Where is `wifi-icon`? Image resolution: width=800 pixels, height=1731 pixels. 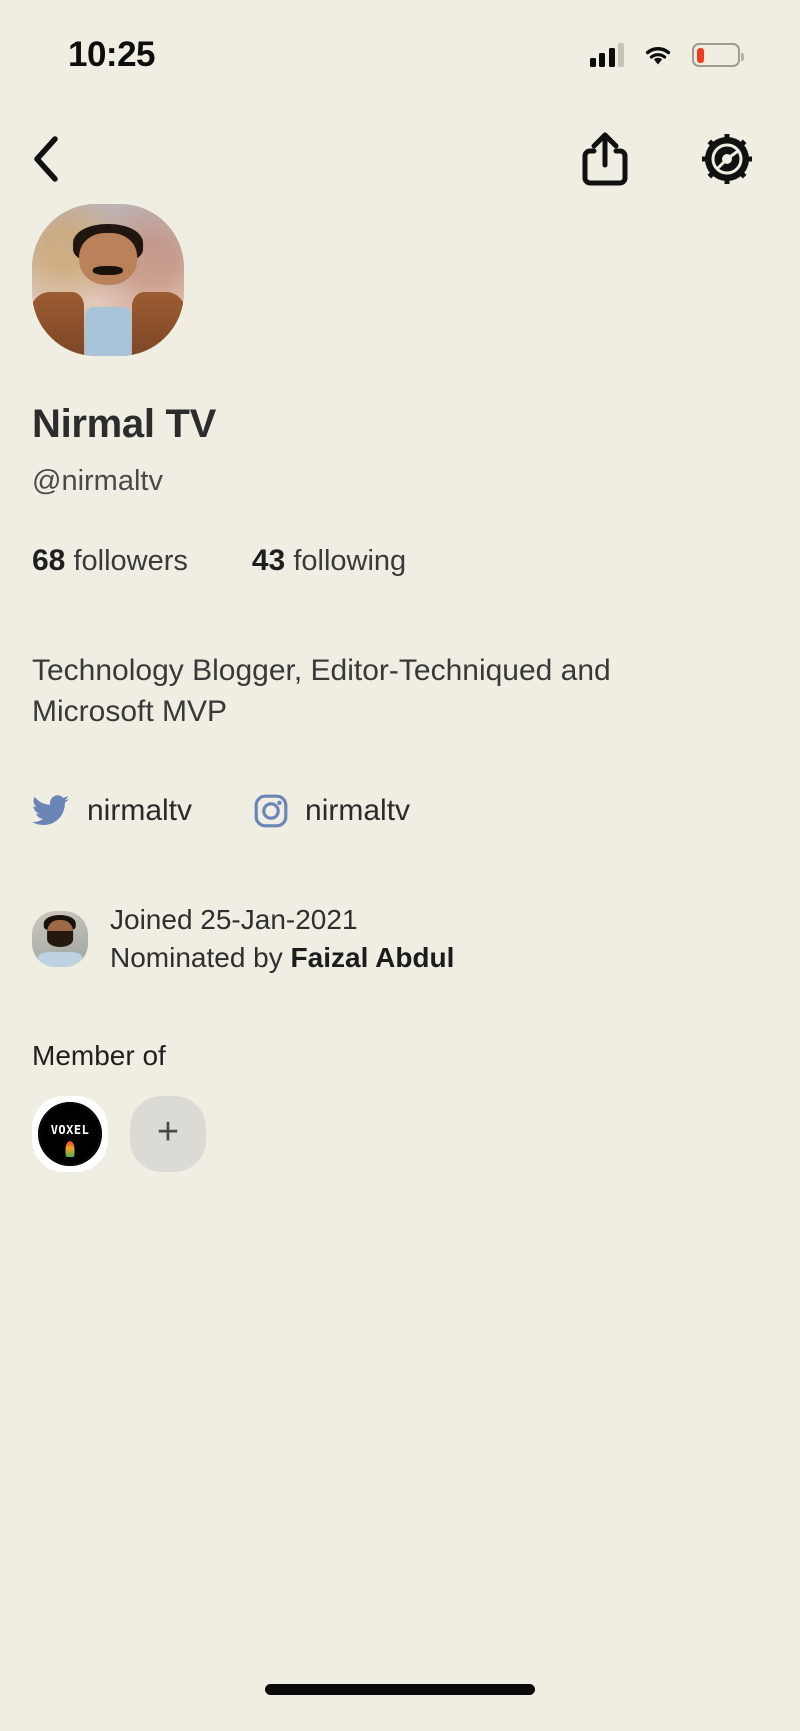 wifi-icon is located at coordinates (658, 56).